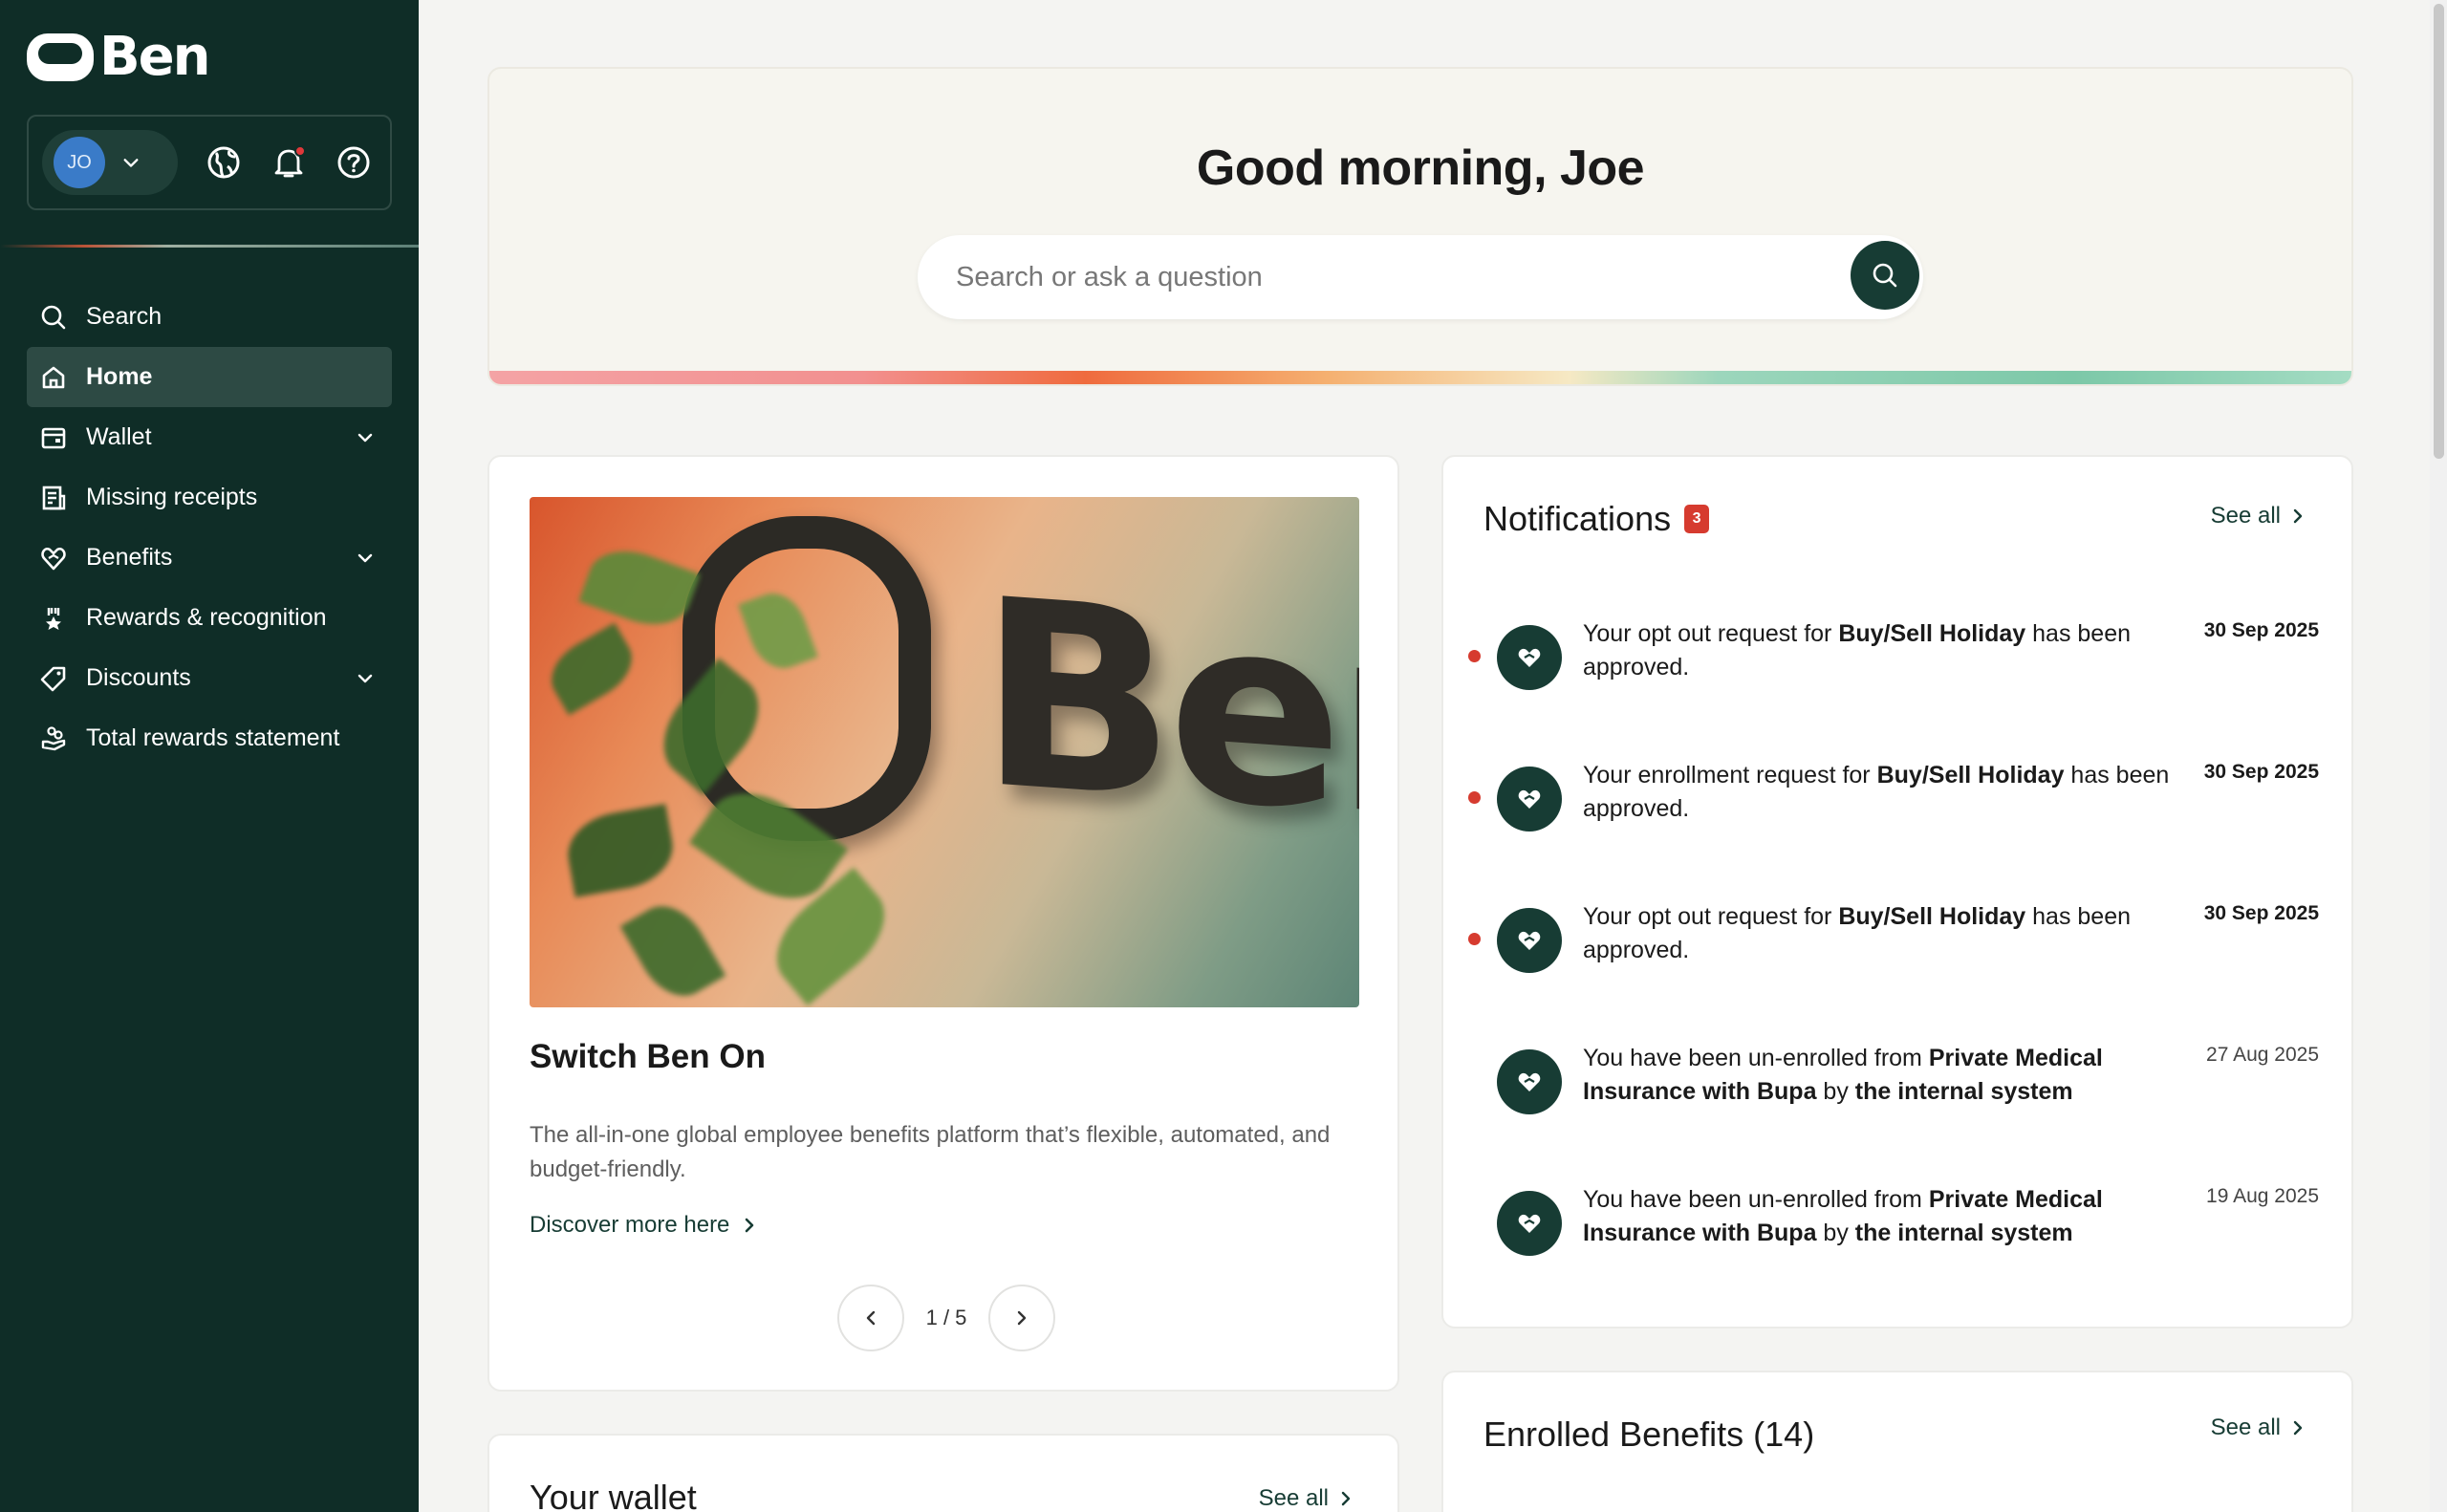  What do you see at coordinates (2262, 1055) in the screenshot?
I see `notification-date: 27 Aug 2025` at bounding box center [2262, 1055].